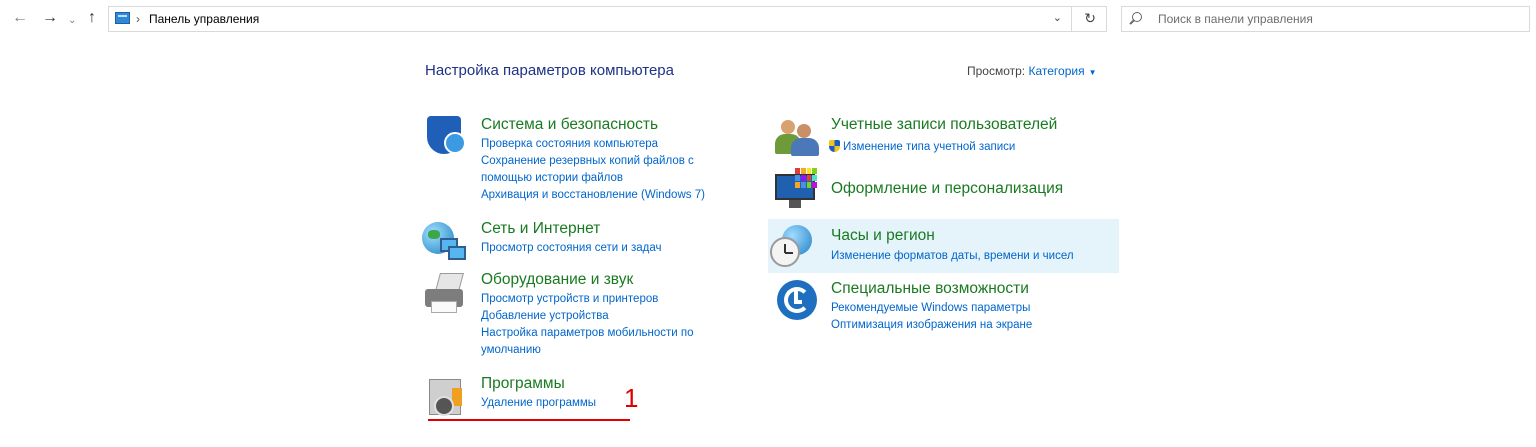 The image size is (1536, 447). I want to click on forward-arrow-icon: →, so click(50, 18).